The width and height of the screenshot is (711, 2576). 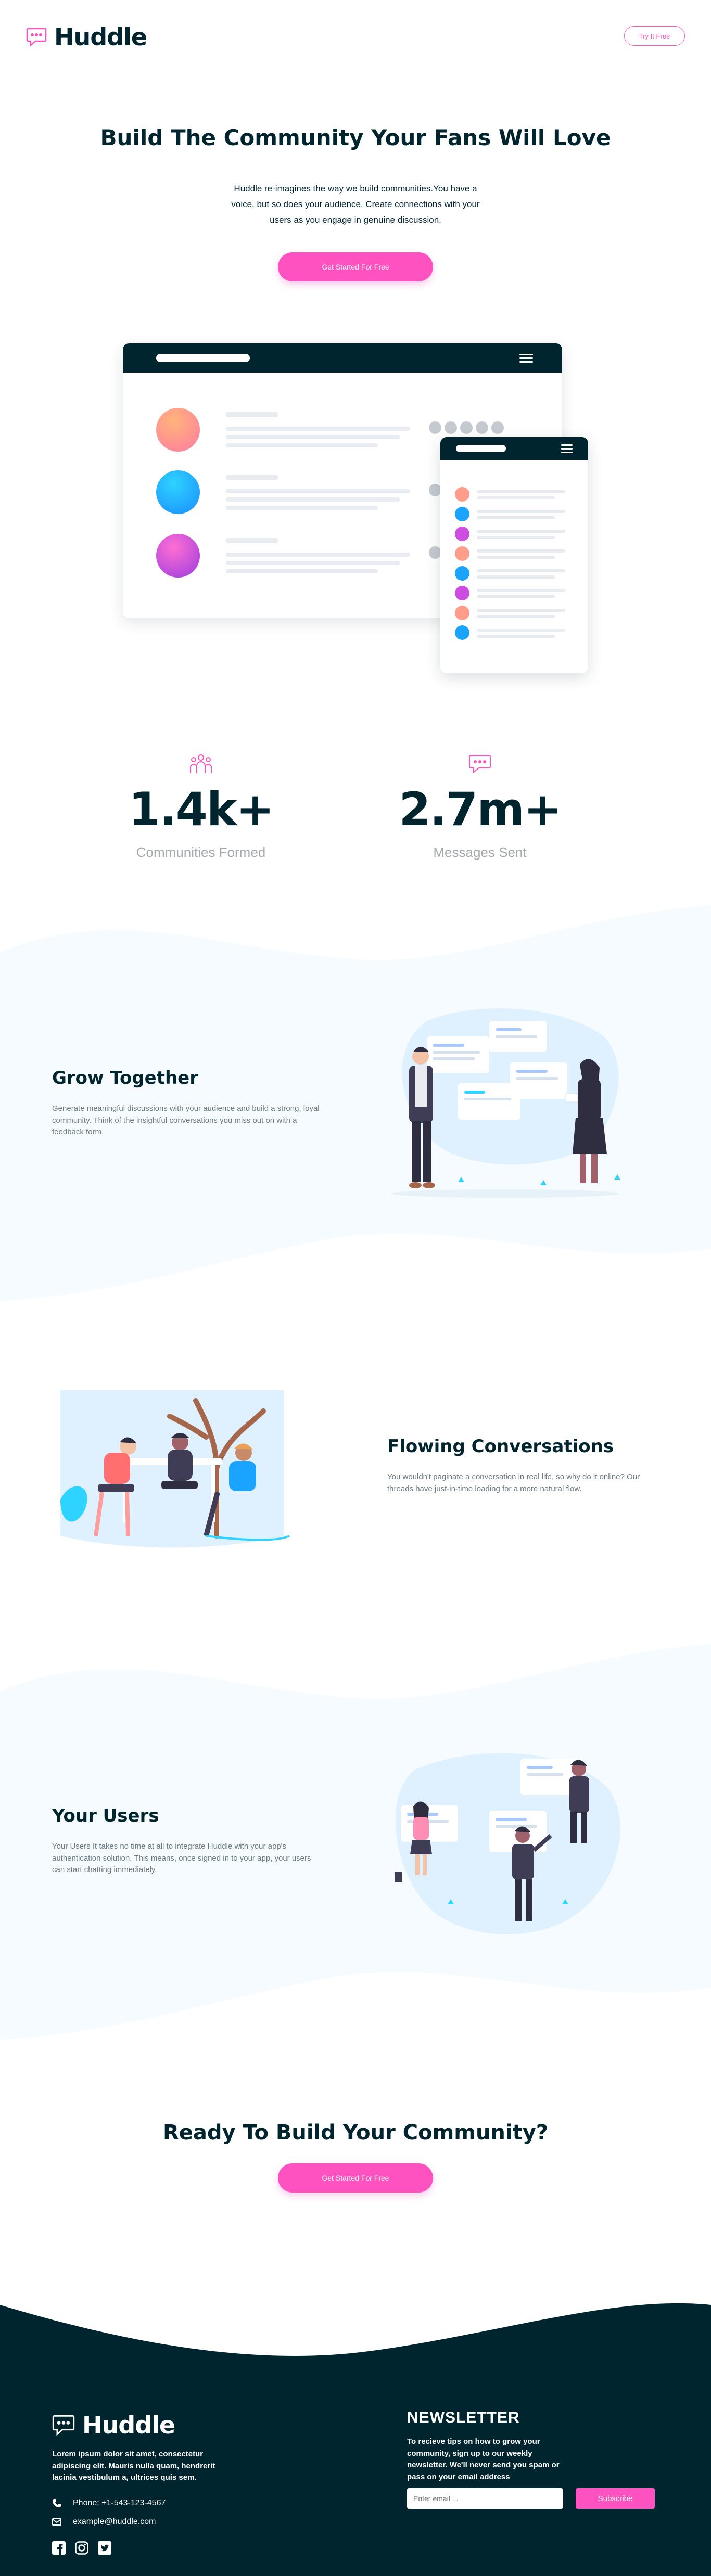 I want to click on bottom-cta-button: Get Started For Free, so click(x=355, y=2178).